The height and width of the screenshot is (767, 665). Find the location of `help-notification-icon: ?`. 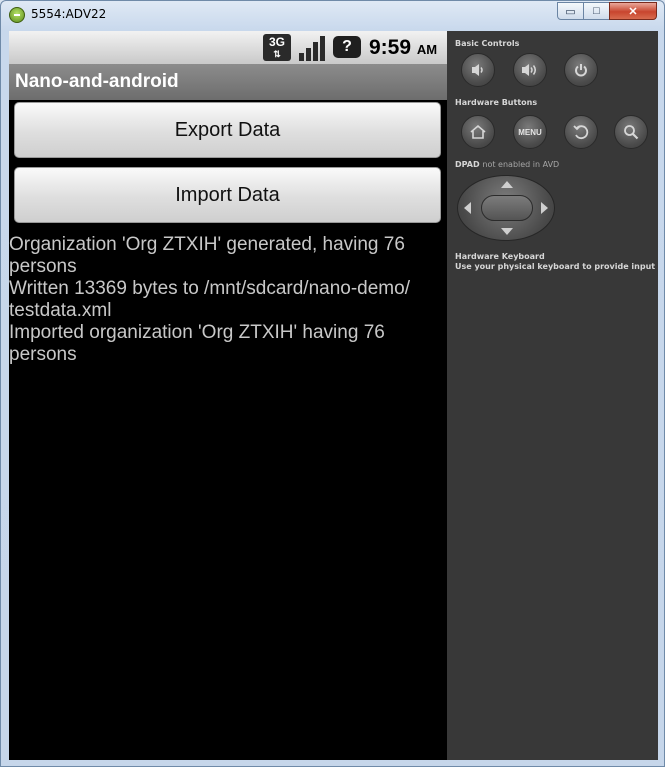

help-notification-icon: ? is located at coordinates (347, 47).